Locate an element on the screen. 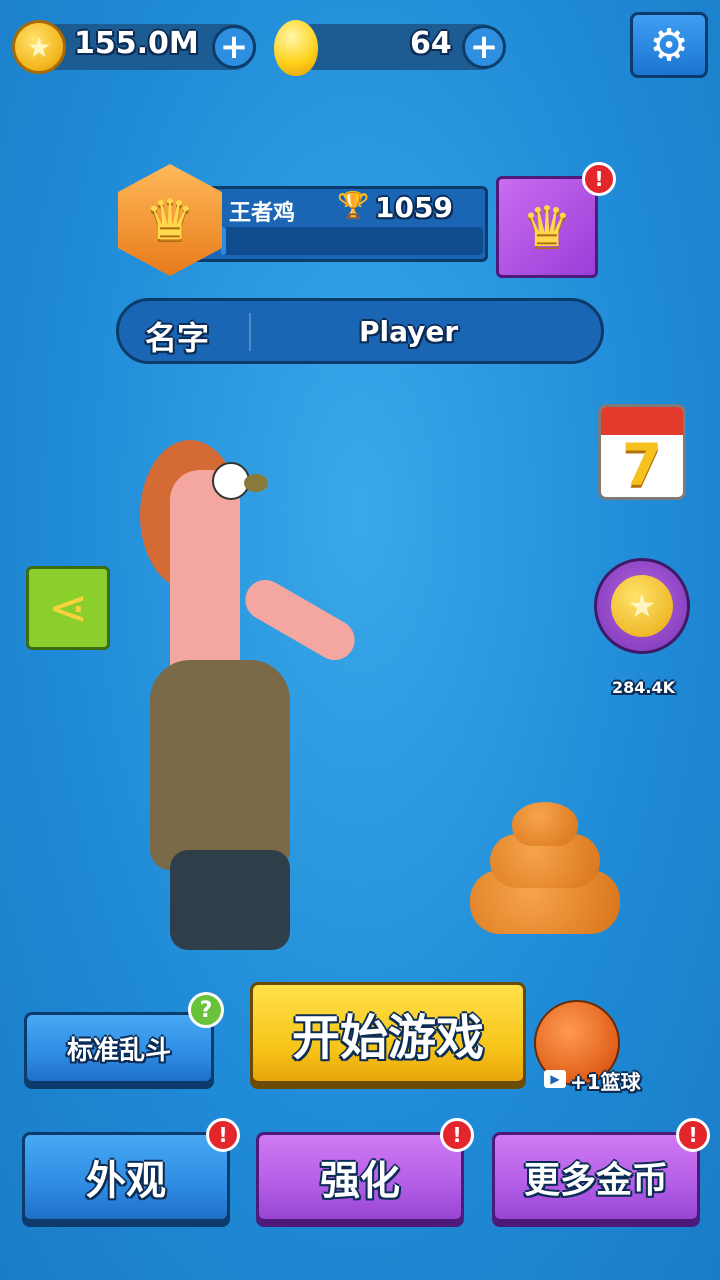 The image size is (720, 1280). skins-alert-badge: ! is located at coordinates (223, 1135).